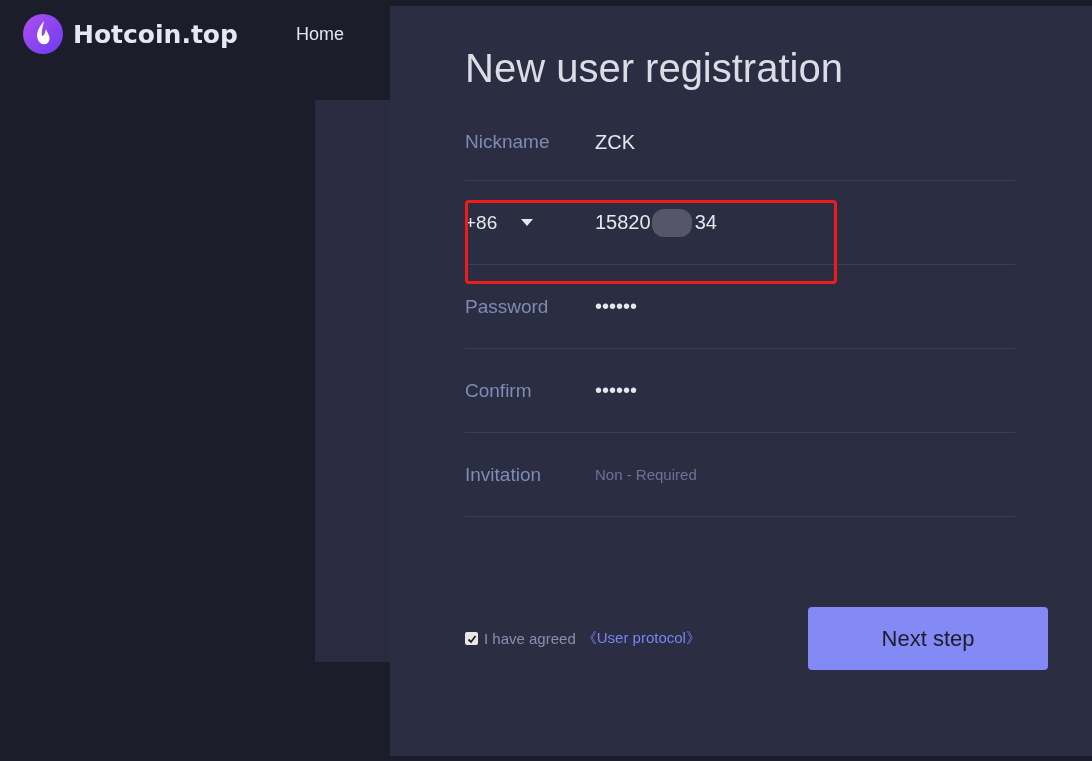  I want to click on agreement-text: I have agreed, so click(530, 638).